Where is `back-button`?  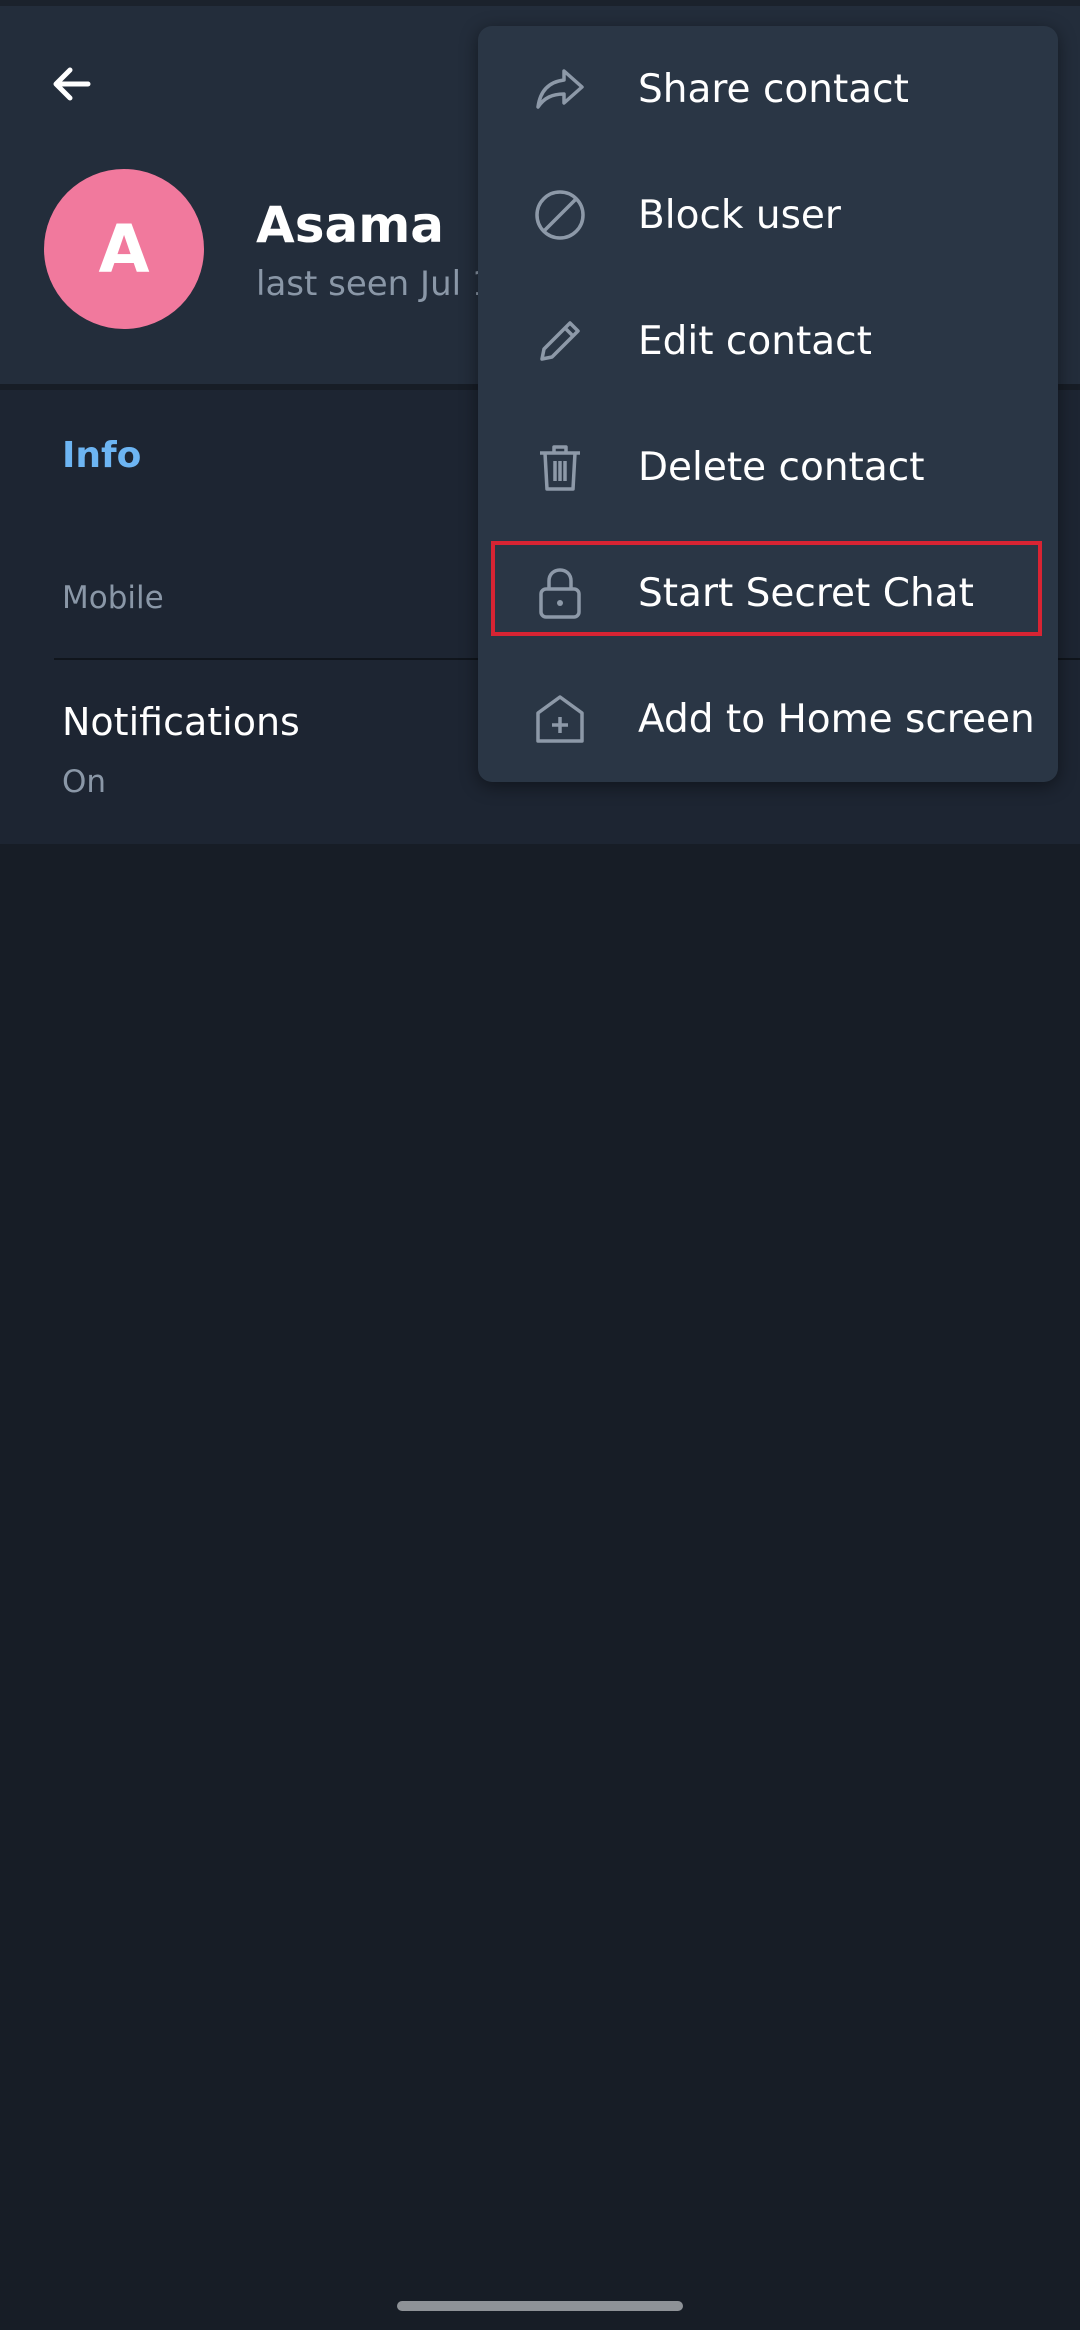
back-button is located at coordinates (72, 84).